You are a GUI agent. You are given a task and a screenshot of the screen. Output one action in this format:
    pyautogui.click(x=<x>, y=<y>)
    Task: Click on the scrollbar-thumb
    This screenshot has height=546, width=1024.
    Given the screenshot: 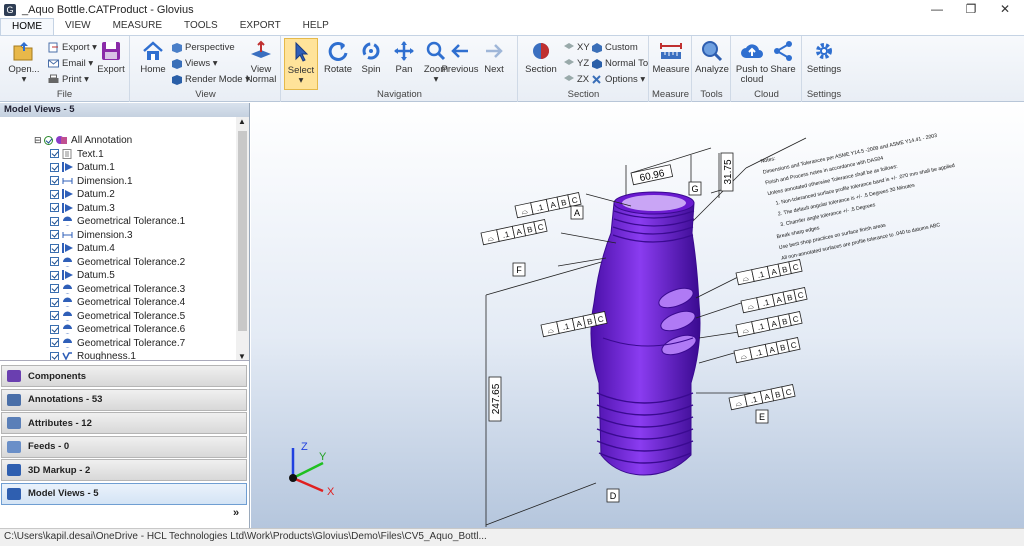 What is the action you would take?
    pyautogui.click(x=242, y=231)
    